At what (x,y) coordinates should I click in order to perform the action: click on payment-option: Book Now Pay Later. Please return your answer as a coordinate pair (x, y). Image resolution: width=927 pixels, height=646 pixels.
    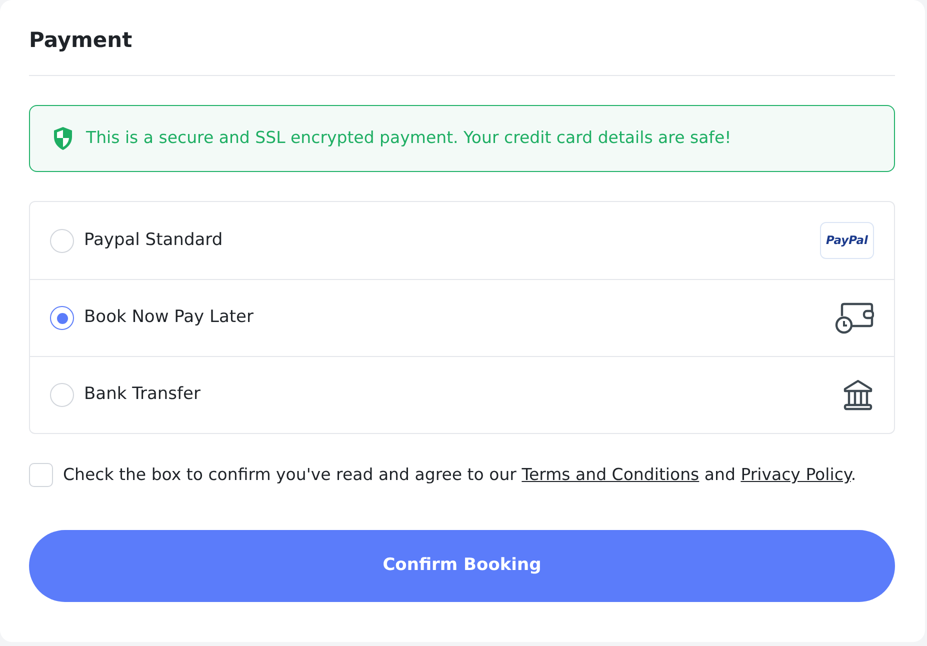
    Looking at the image, I should click on (462, 317).